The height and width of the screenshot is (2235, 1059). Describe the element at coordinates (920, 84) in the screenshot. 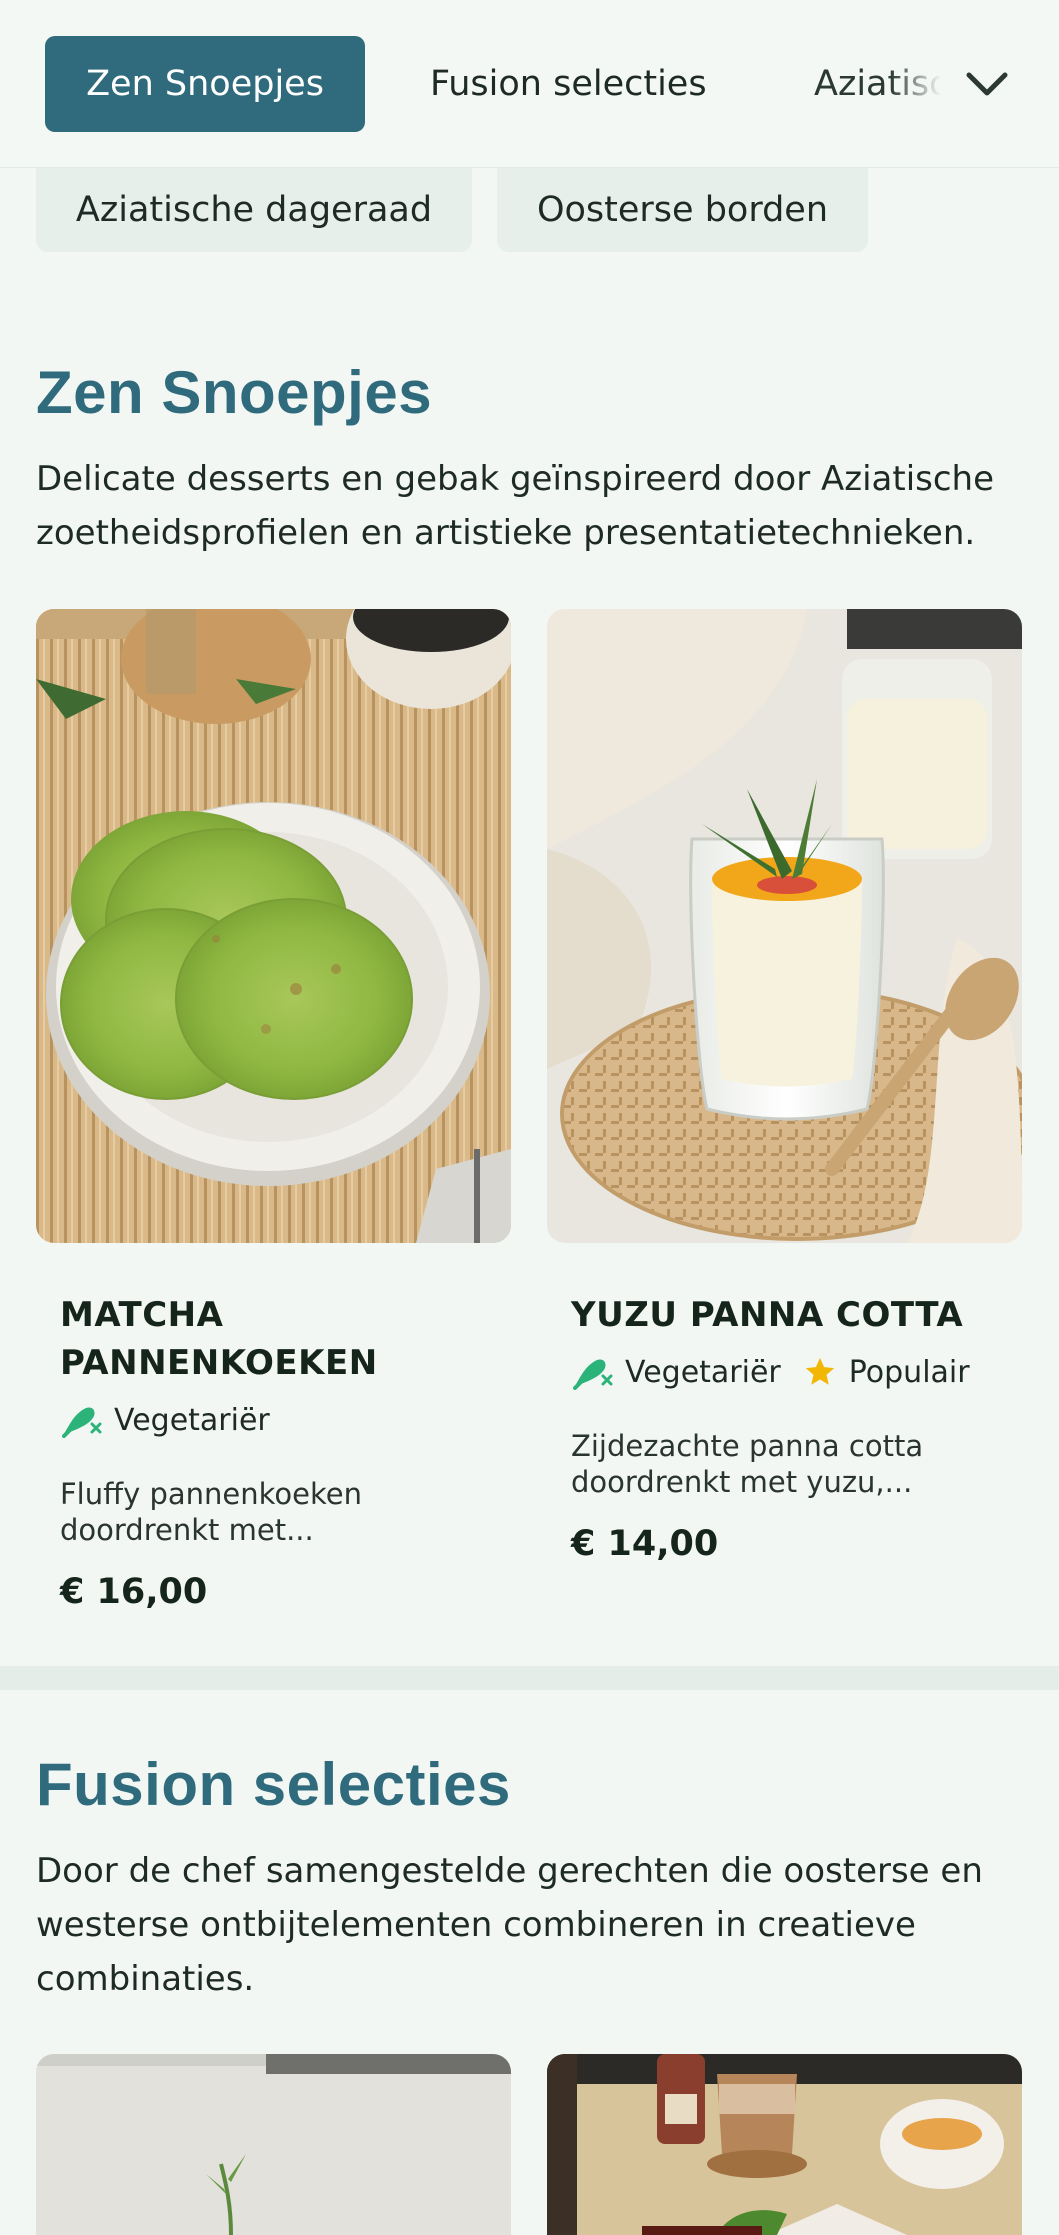

I see `tab-overflow-fade` at that location.